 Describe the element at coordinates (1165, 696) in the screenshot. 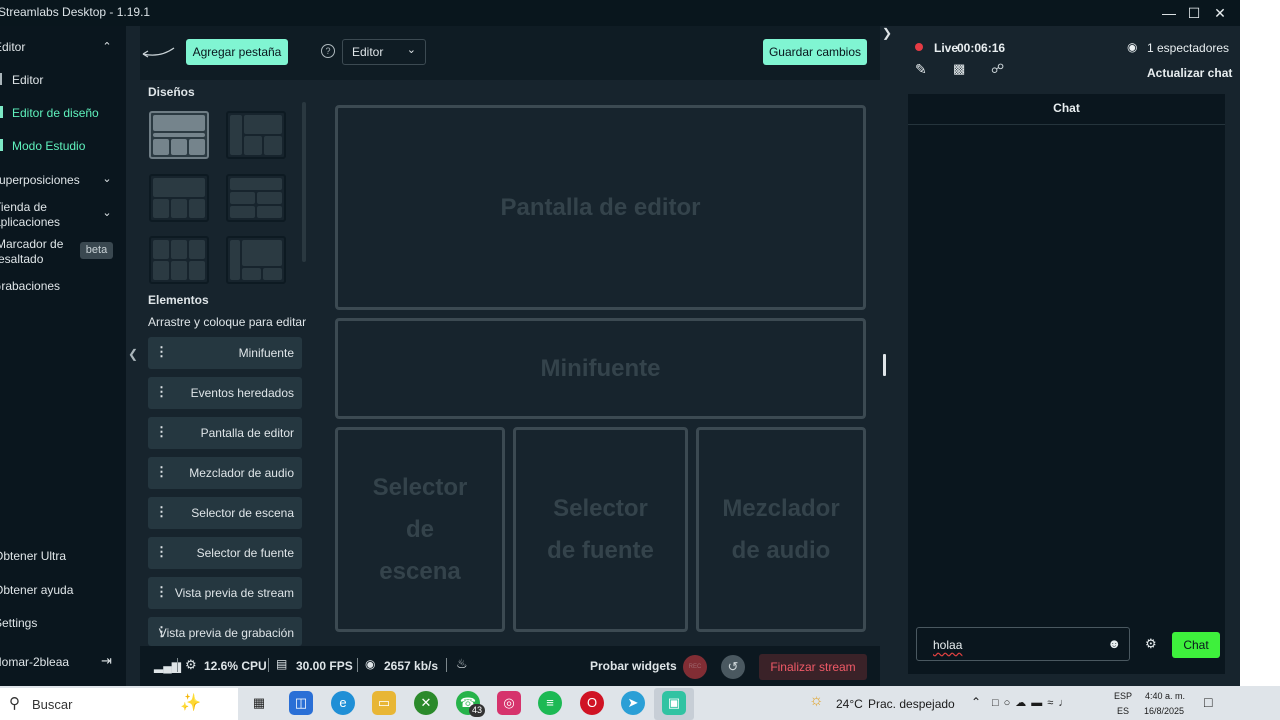

I see `clock-time: 4:40 a. m.` at that location.